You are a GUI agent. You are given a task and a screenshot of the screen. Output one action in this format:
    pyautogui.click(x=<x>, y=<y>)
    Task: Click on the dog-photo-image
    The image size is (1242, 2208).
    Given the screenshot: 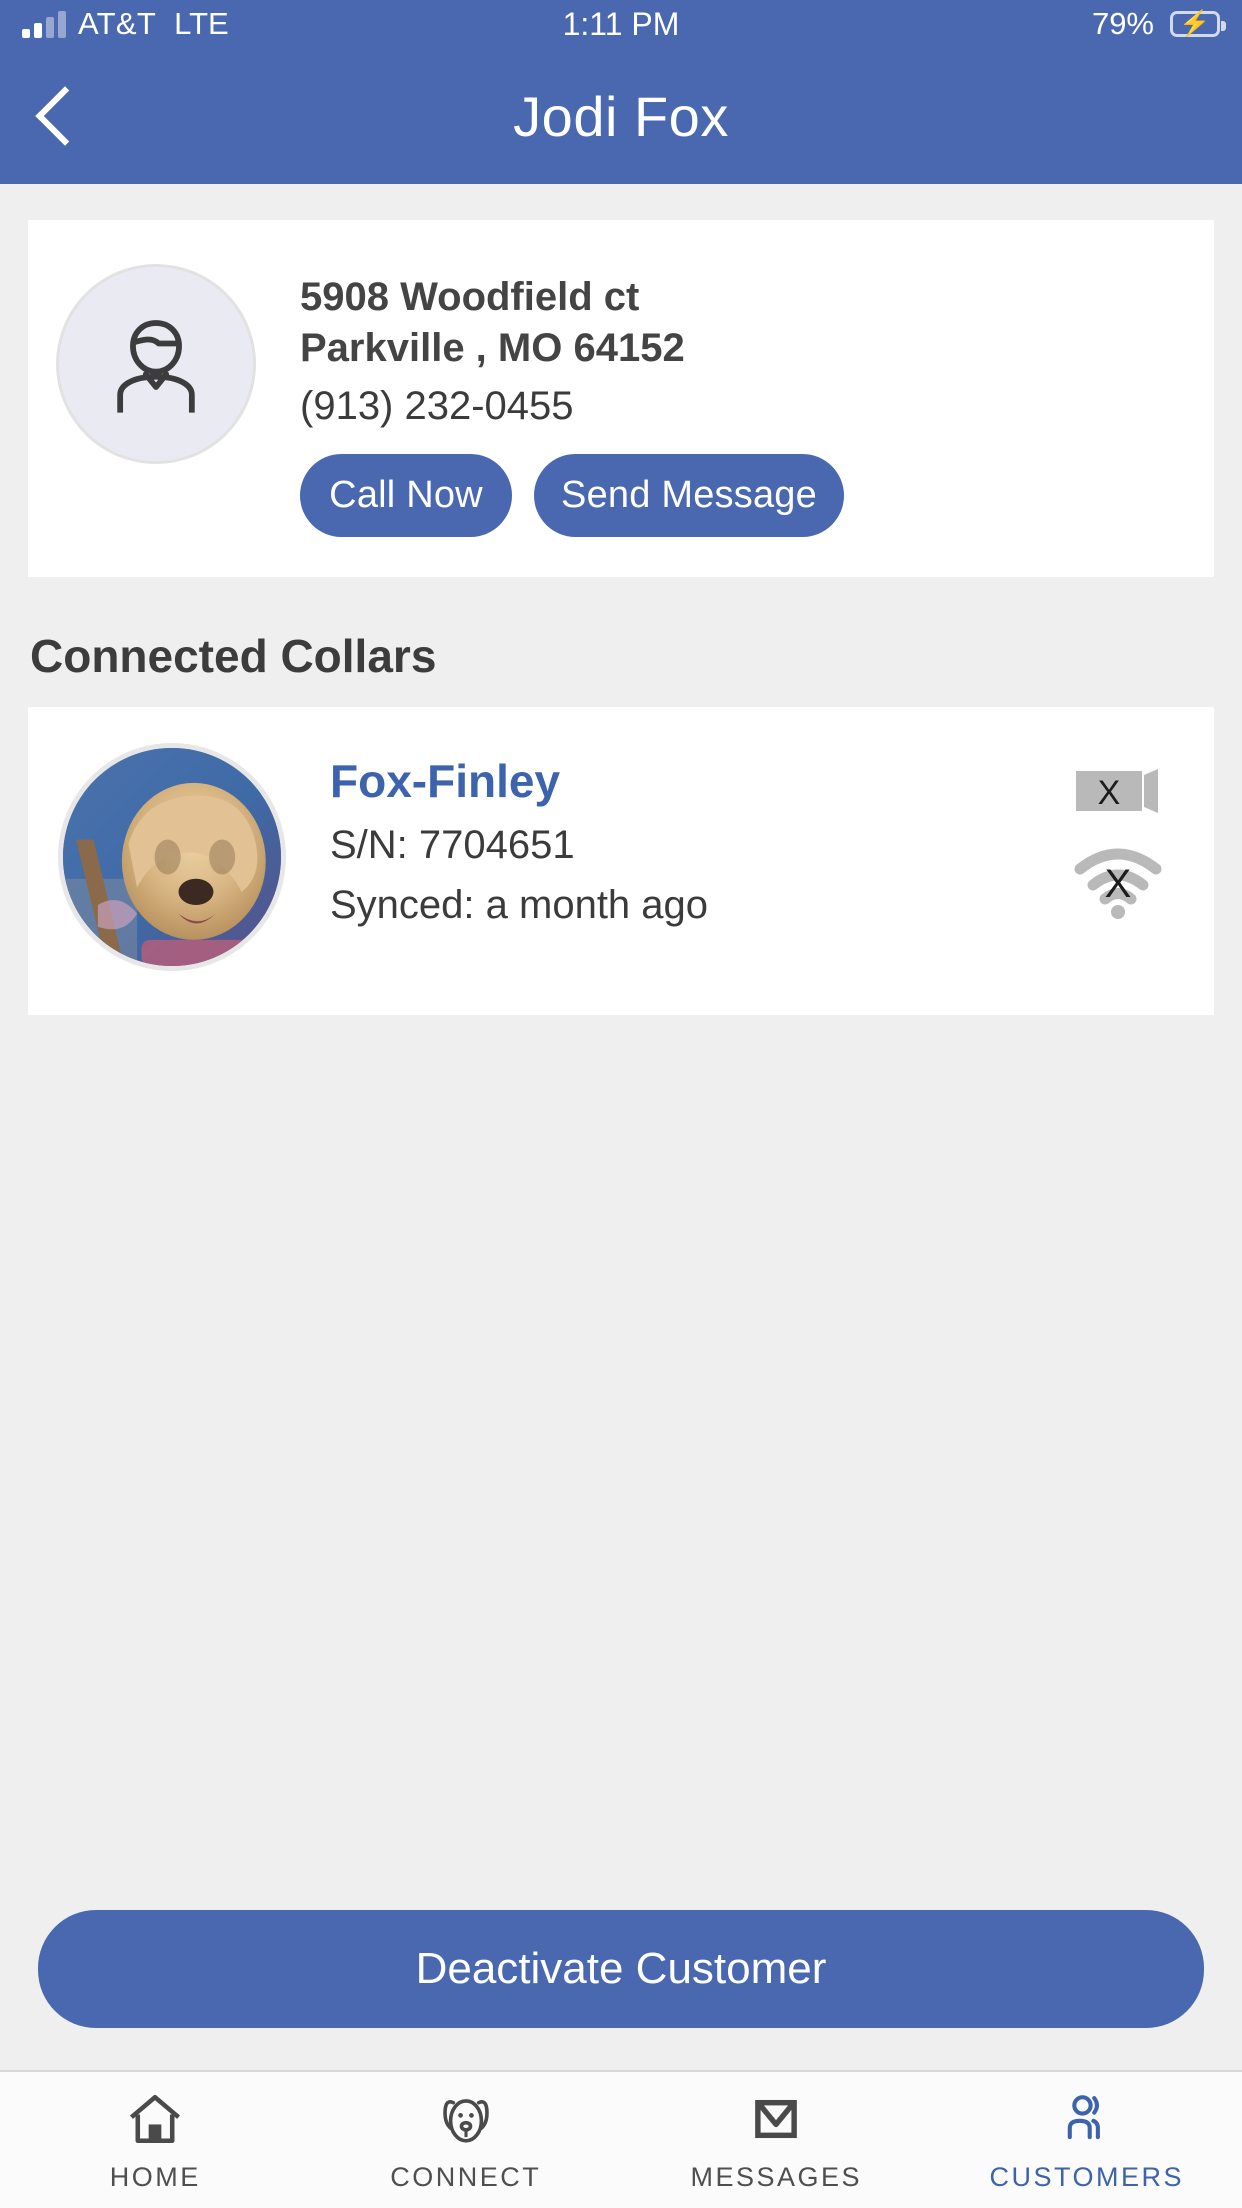 What is the action you would take?
    pyautogui.click(x=172, y=857)
    